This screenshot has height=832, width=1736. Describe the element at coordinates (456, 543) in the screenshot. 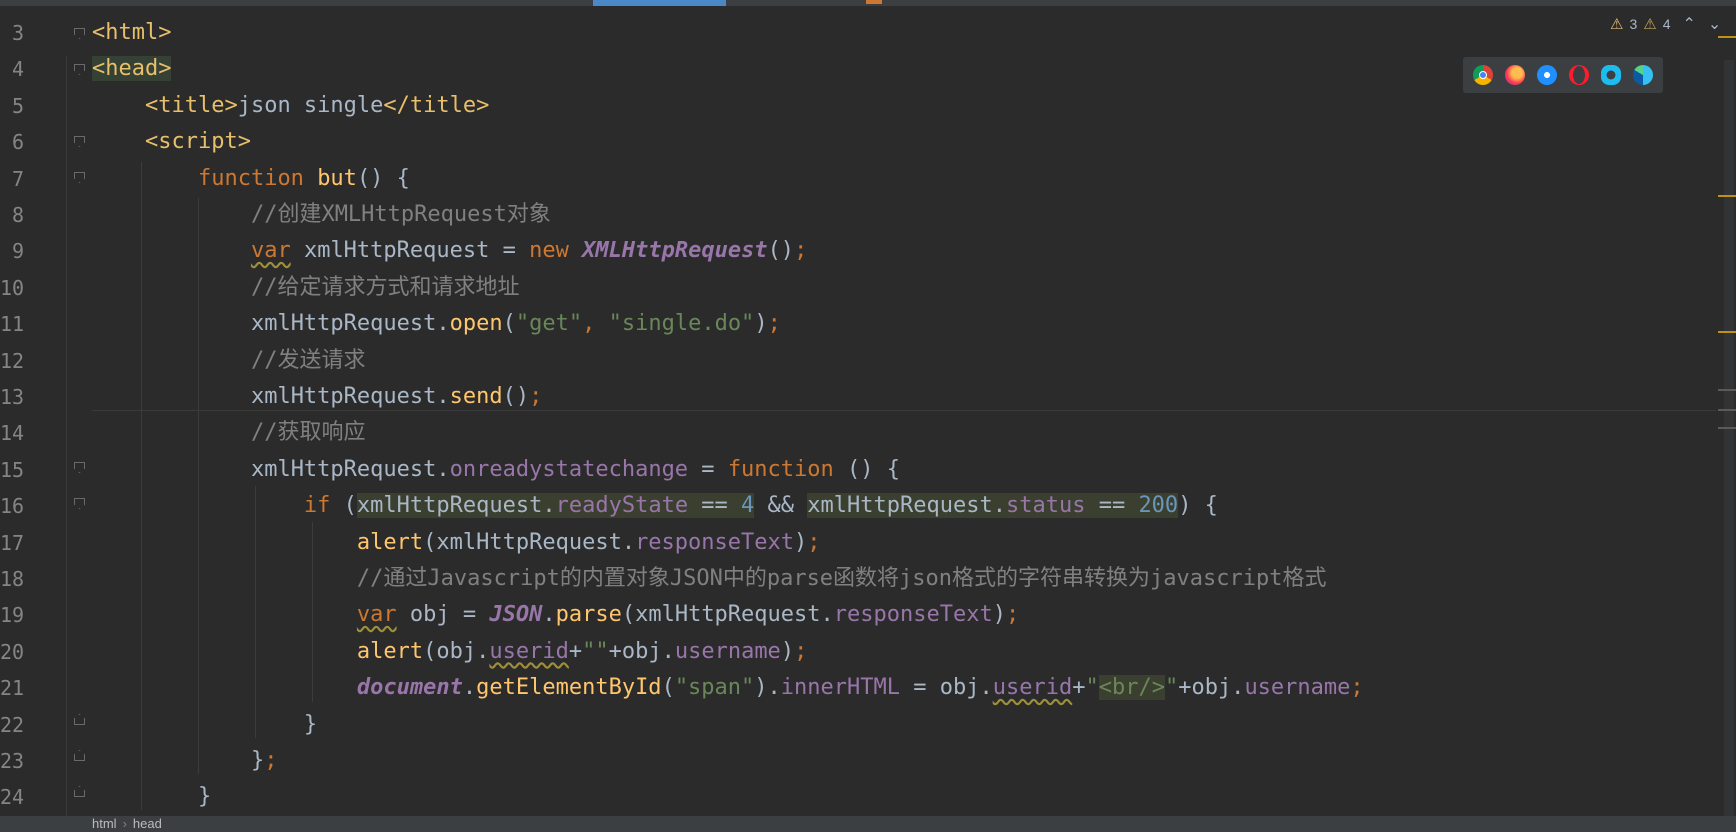

I see `code-line: alert(xmlHttpRequest.responseText);` at that location.